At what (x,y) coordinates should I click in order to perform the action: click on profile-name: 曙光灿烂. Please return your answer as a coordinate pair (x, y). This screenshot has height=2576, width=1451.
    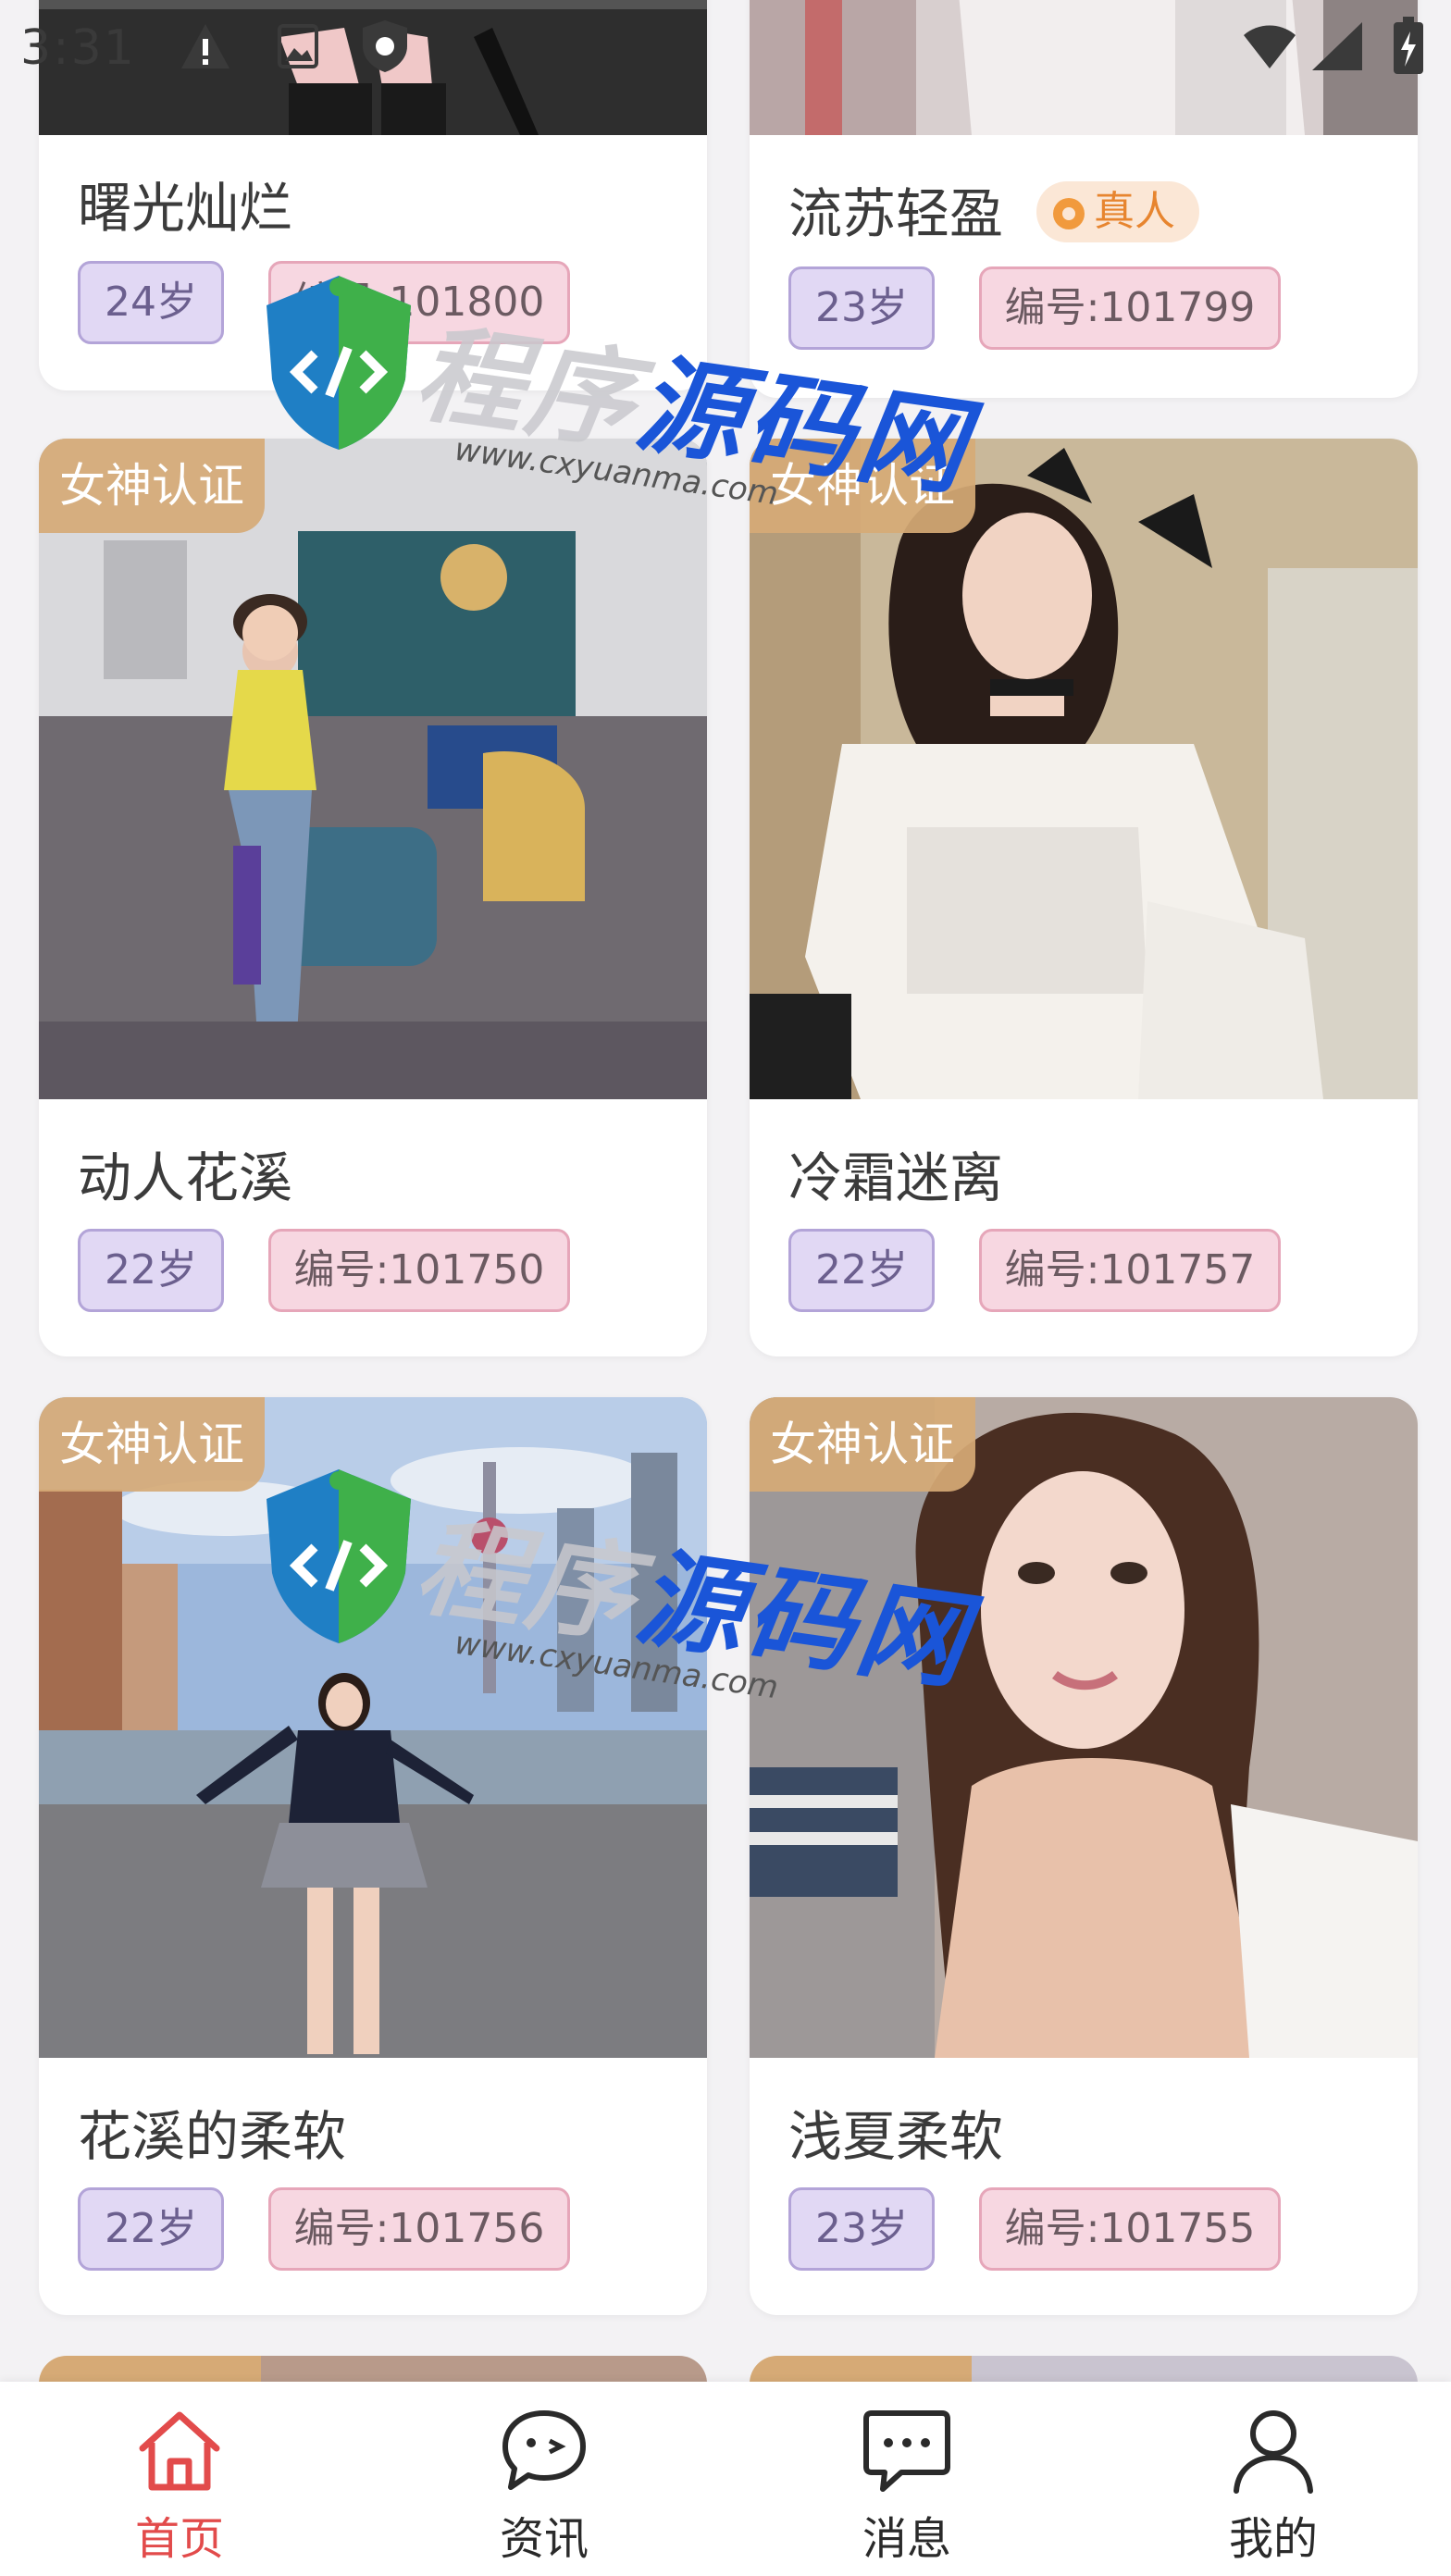
    Looking at the image, I should click on (185, 208).